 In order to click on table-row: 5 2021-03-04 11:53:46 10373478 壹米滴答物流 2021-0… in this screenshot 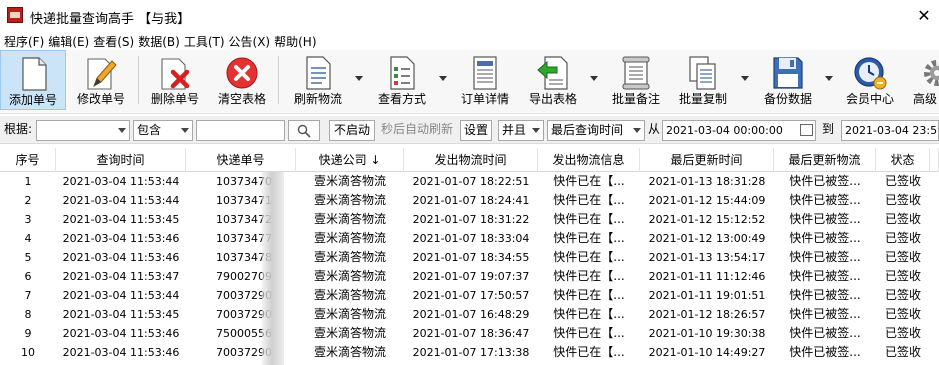, I will do `click(469, 257)`.